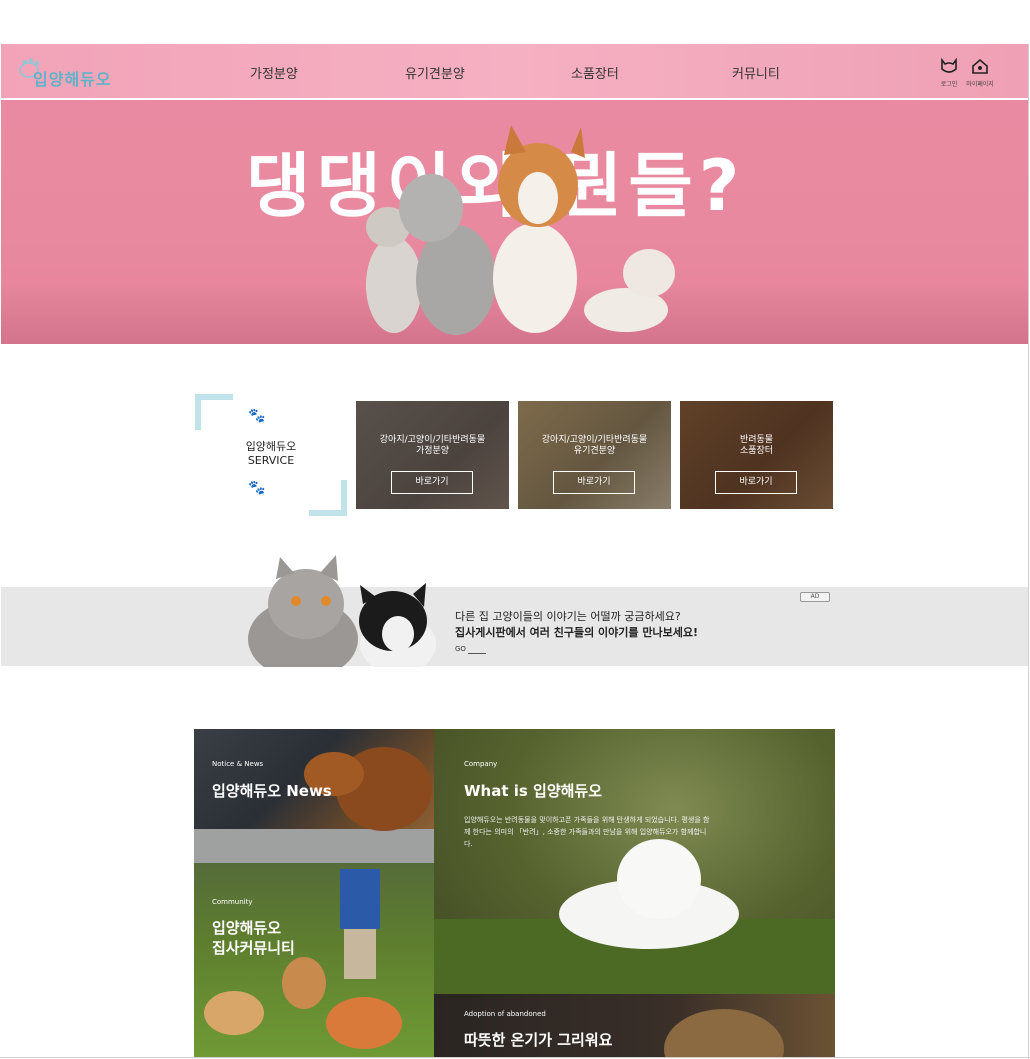 This screenshot has height=1059, width=1030. What do you see at coordinates (756, 451) in the screenshot?
I see `card-line2: 소품장터` at bounding box center [756, 451].